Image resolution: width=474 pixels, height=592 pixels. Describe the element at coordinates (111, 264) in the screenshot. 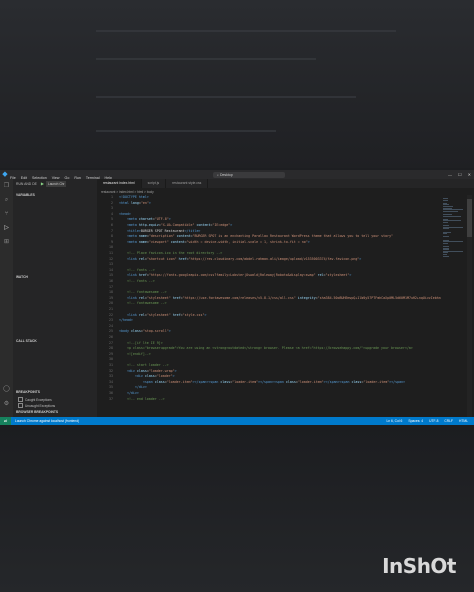

I see `line-number: 13` at that location.